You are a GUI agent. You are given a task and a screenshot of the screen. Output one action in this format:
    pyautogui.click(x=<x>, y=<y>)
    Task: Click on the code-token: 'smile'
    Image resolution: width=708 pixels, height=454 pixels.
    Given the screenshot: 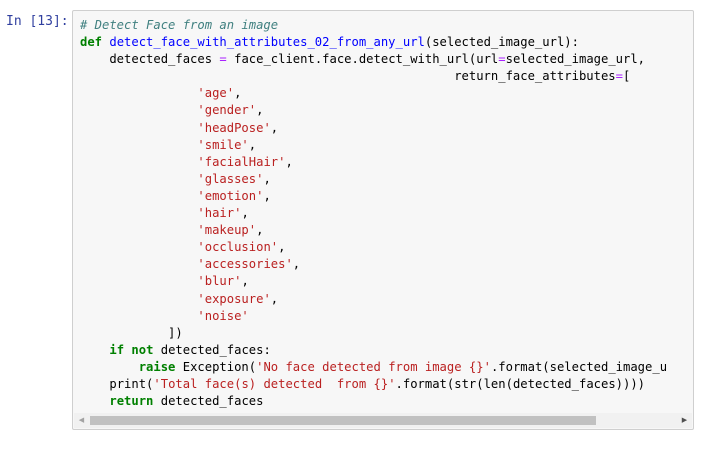 What is the action you would take?
    pyautogui.click(x=223, y=144)
    